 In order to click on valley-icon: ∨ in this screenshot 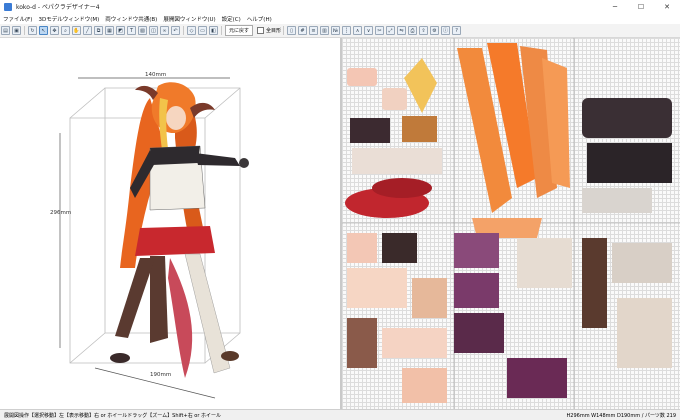, I will do `click(369, 30)`.